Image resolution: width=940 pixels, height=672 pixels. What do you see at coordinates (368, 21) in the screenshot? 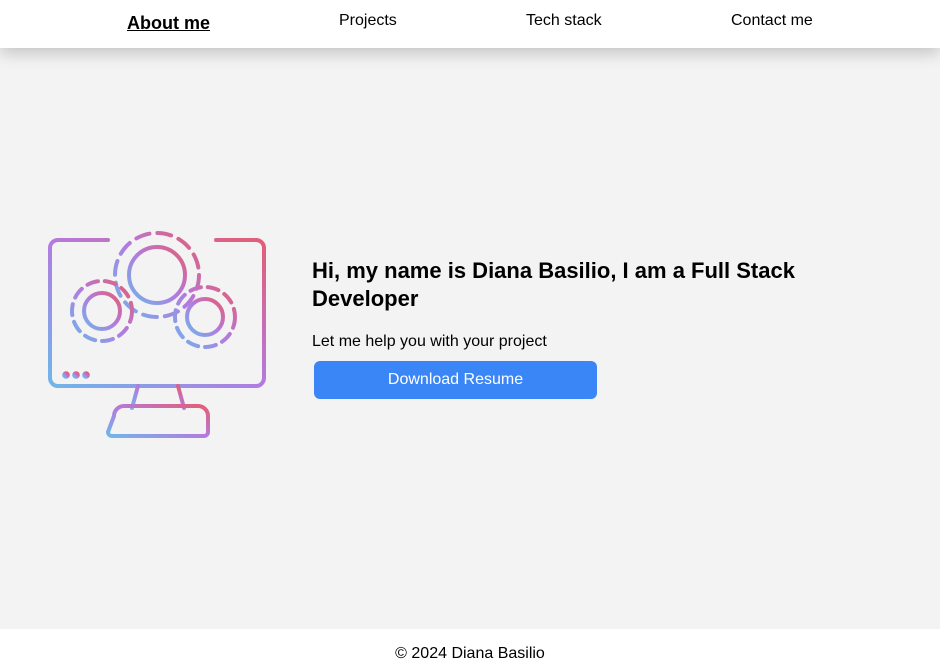
I see `nav-link-projects: Projects` at bounding box center [368, 21].